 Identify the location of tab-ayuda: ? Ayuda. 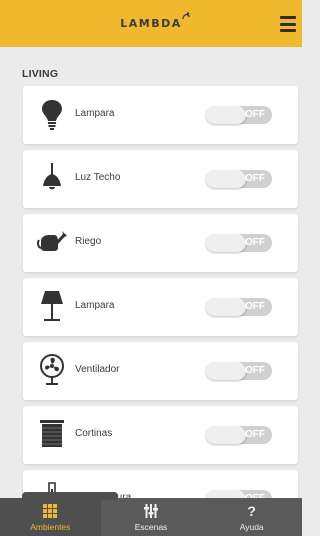
(251, 517).